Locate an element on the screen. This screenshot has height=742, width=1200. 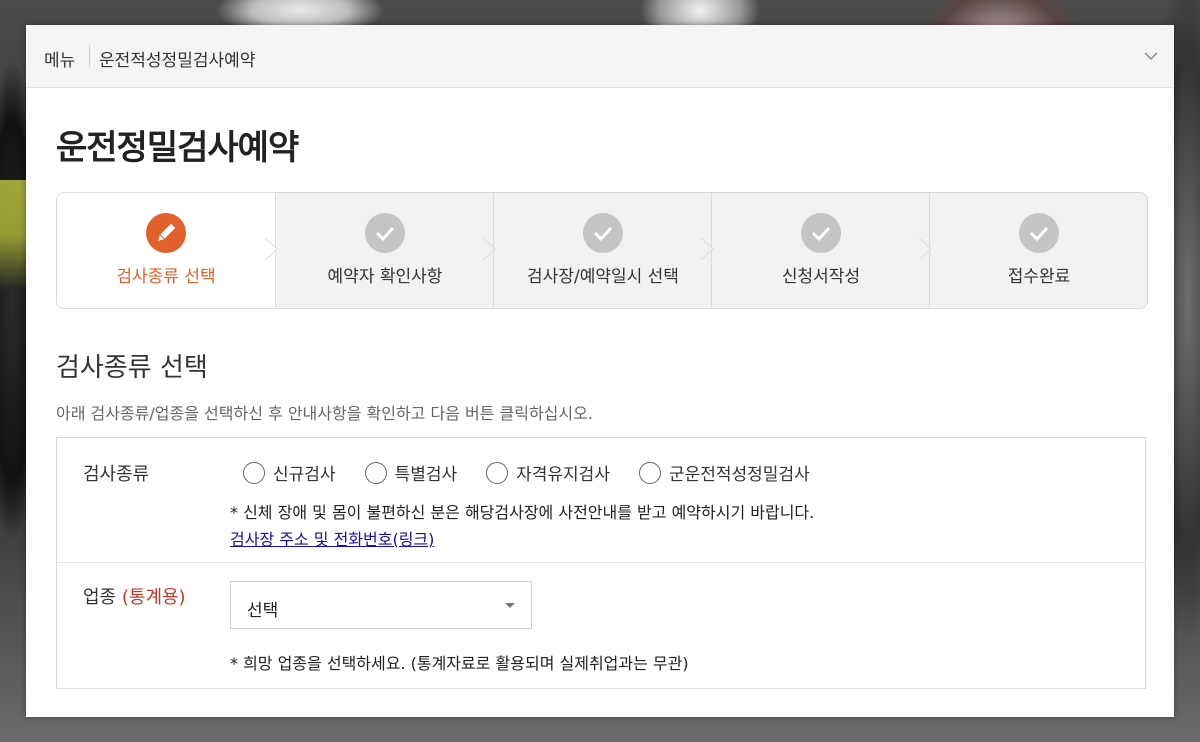
step-complete: 접수완료 is located at coordinates (1038, 250).